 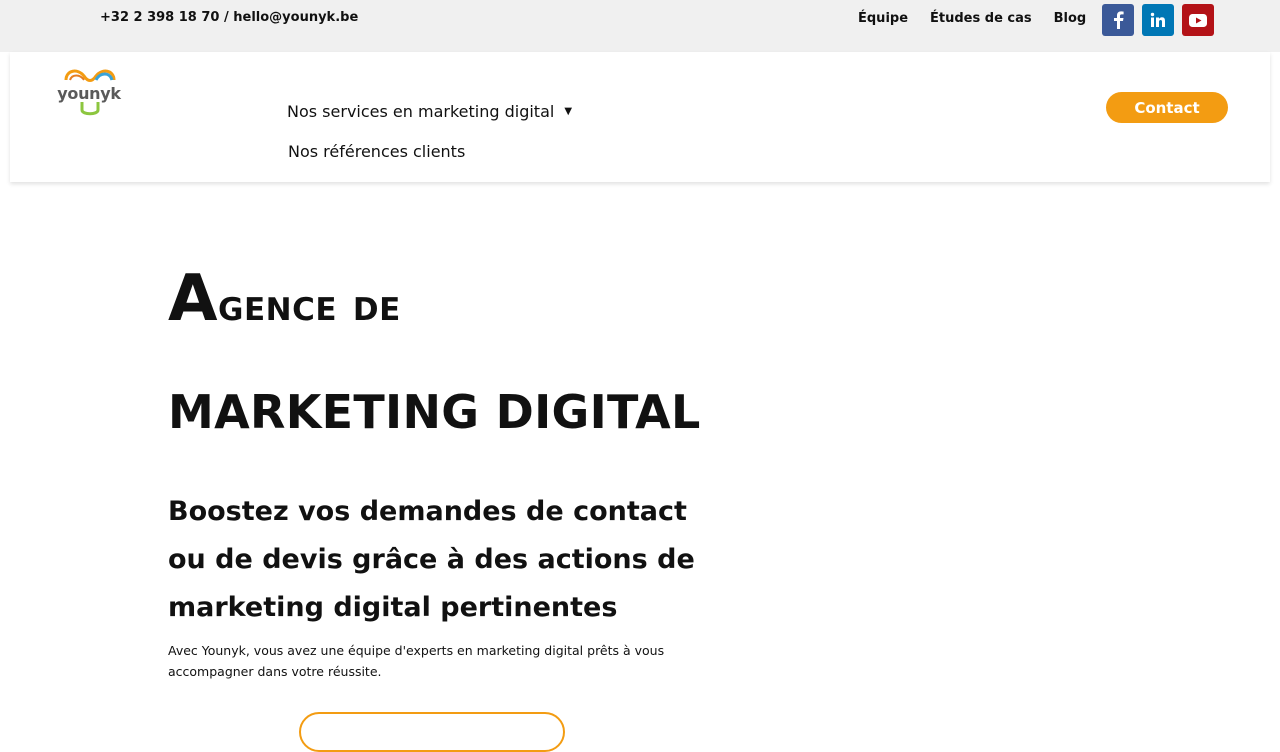 What do you see at coordinates (981, 18) in the screenshot?
I see `top-link-etudes-de-cas: Études de cas` at bounding box center [981, 18].